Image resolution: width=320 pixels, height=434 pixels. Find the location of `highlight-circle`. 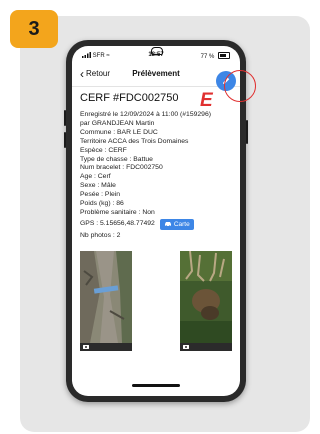

highlight-circle is located at coordinates (240, 86).